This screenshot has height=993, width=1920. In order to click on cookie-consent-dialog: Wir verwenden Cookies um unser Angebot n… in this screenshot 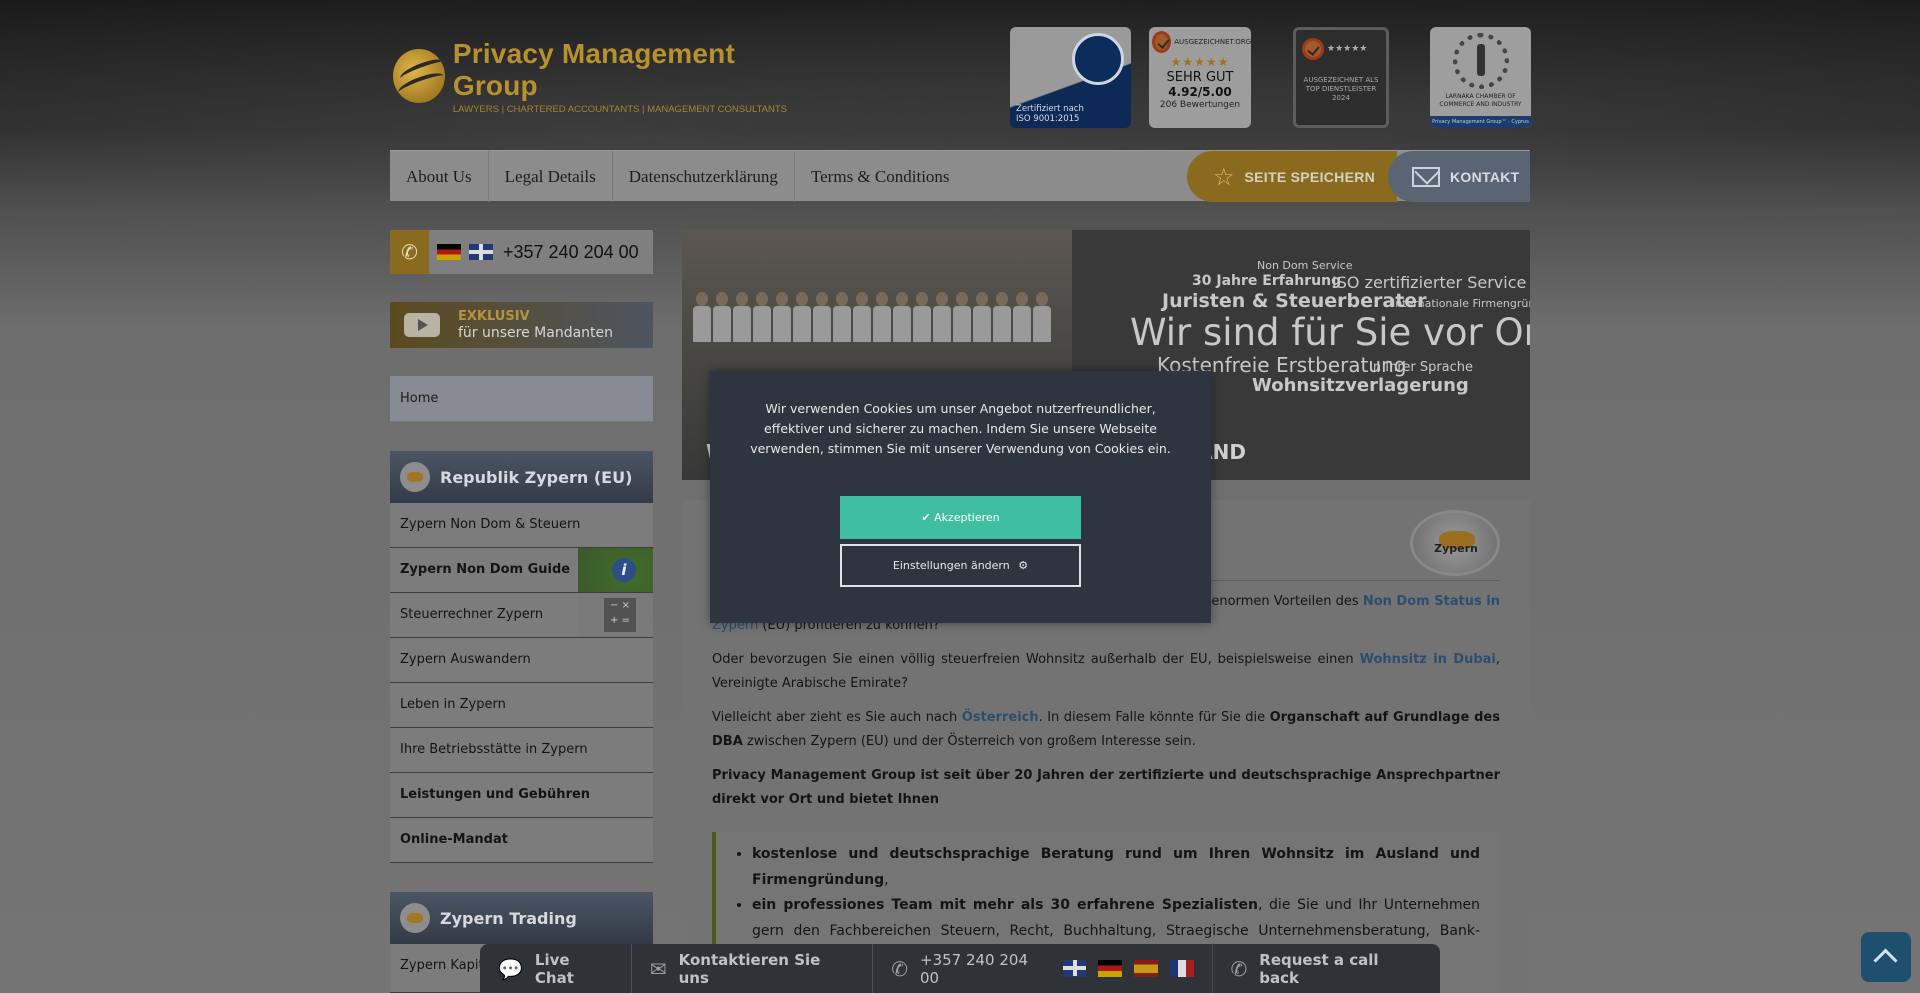, I will do `click(960, 497)`.